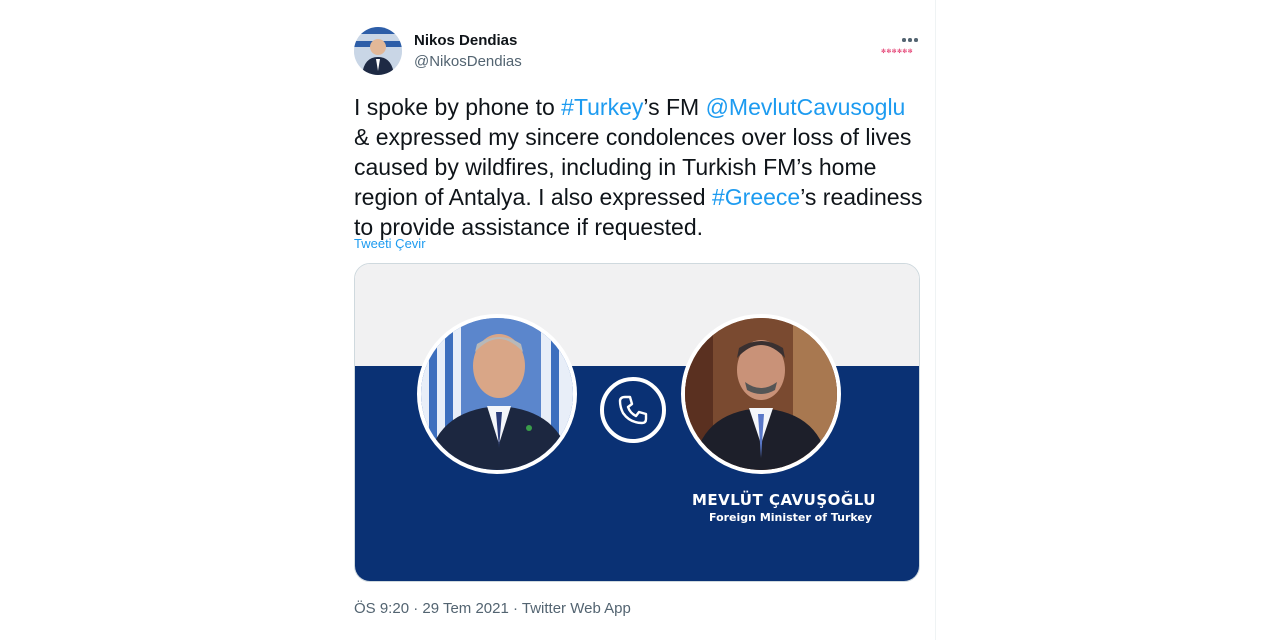 This screenshot has height=640, width=1280. I want to click on phone-glyph, so click(633, 410).